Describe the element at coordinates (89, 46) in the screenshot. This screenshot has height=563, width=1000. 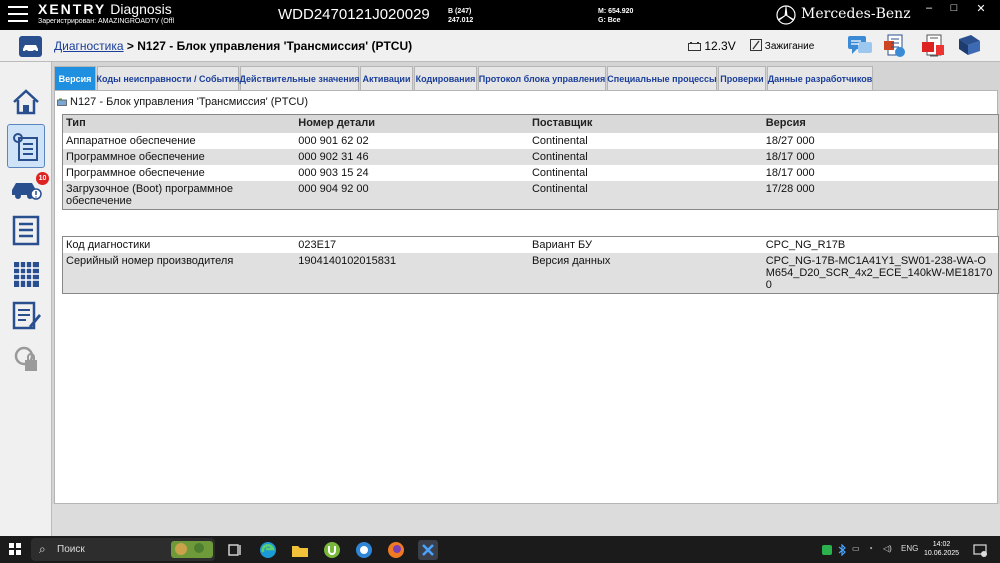
I see `breadcrumb-link-diagnostics: Диагностика` at that location.